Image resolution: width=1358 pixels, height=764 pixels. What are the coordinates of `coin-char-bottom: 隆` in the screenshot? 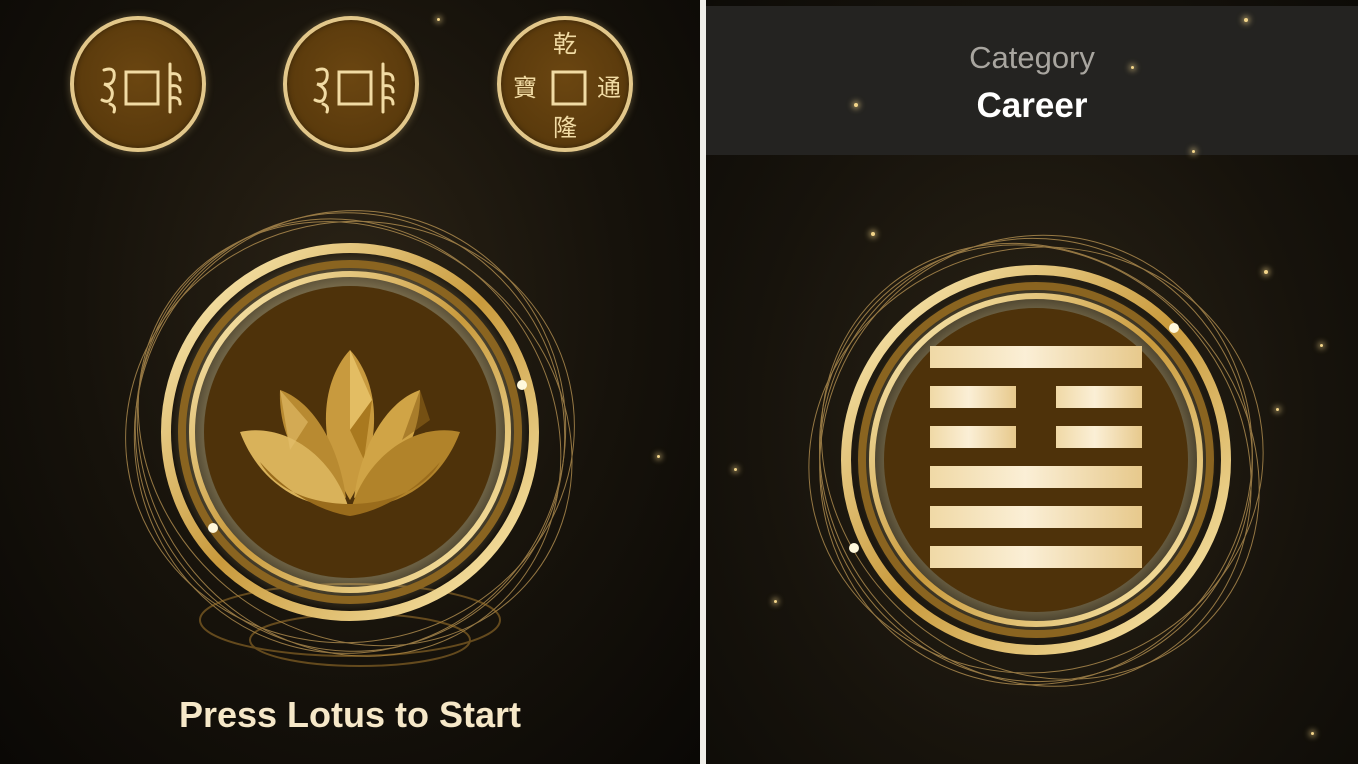 It's located at (565, 128).